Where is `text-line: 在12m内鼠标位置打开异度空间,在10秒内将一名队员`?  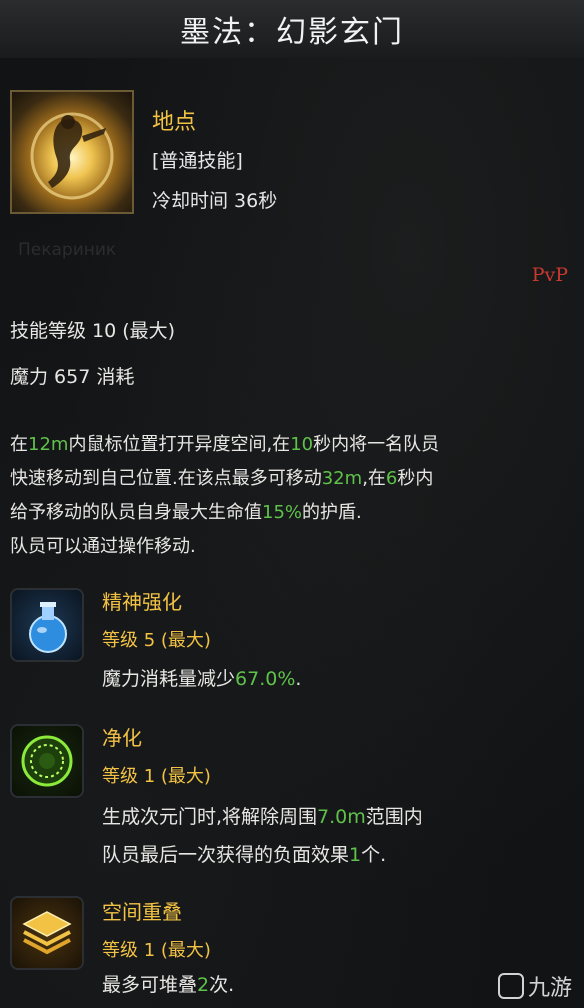
text-line: 在12m内鼠标位置打开异度空间,在10秒内将一名队员 is located at coordinates (224, 445).